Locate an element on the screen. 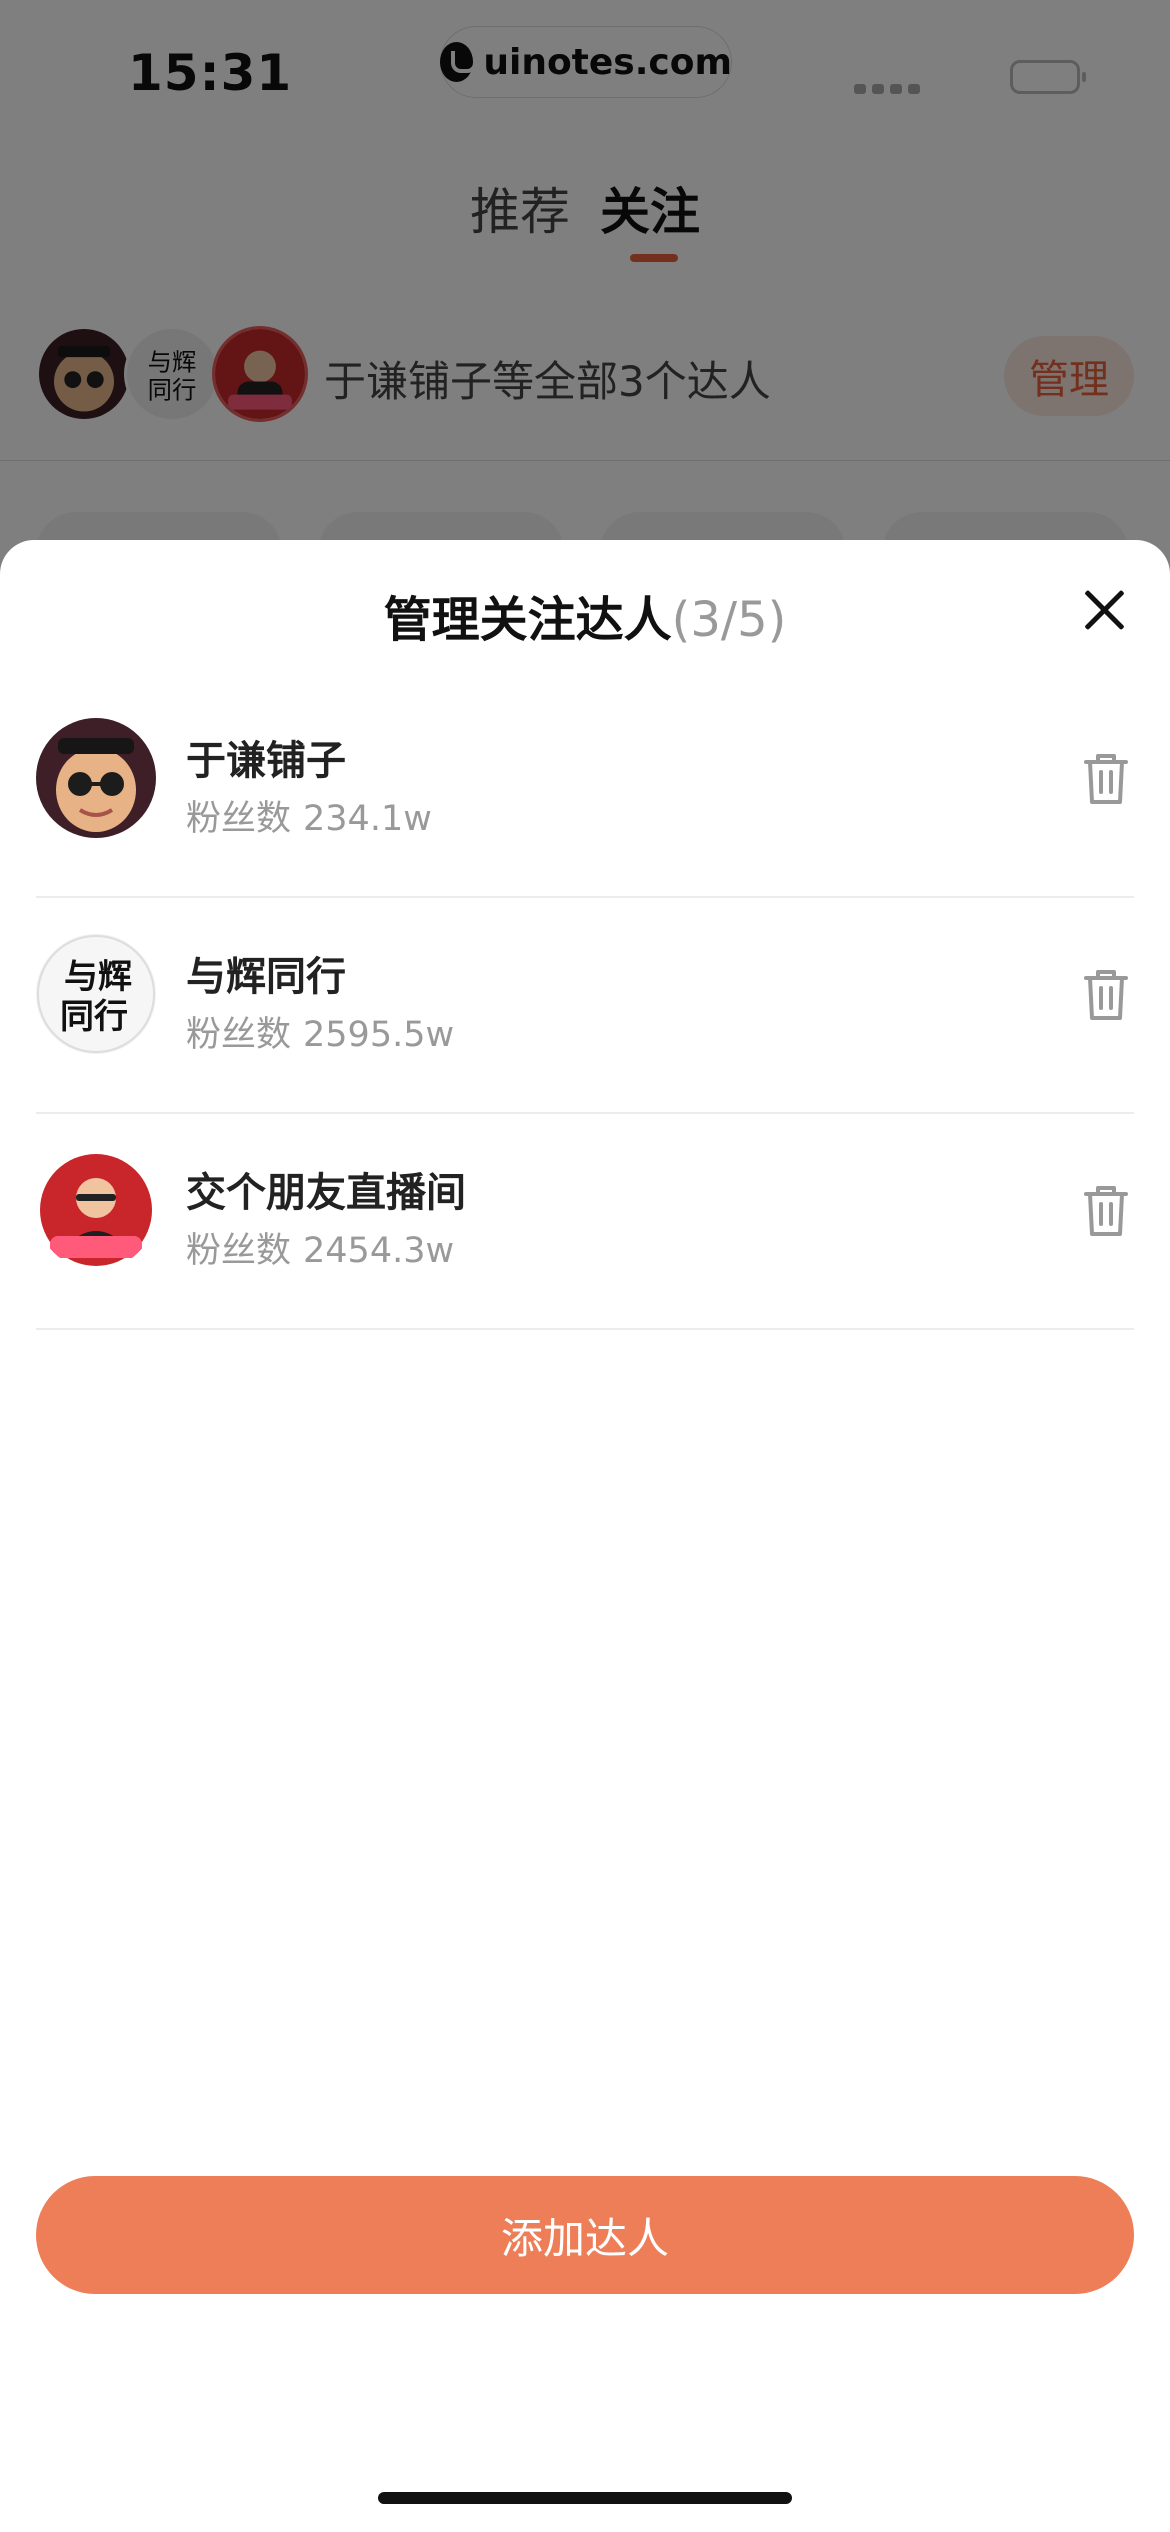 This screenshot has width=1170, height=2532. sheet-title-text: 管理关注达人 is located at coordinates (527, 620).